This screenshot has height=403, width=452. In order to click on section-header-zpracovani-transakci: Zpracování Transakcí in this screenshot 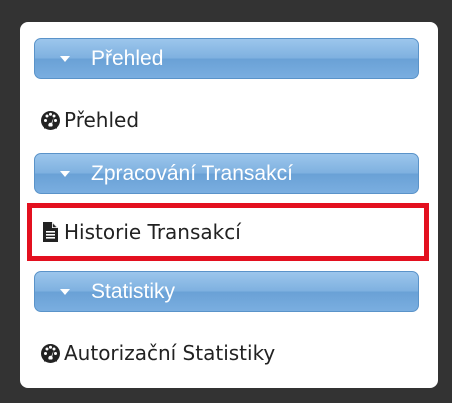, I will do `click(226, 173)`.